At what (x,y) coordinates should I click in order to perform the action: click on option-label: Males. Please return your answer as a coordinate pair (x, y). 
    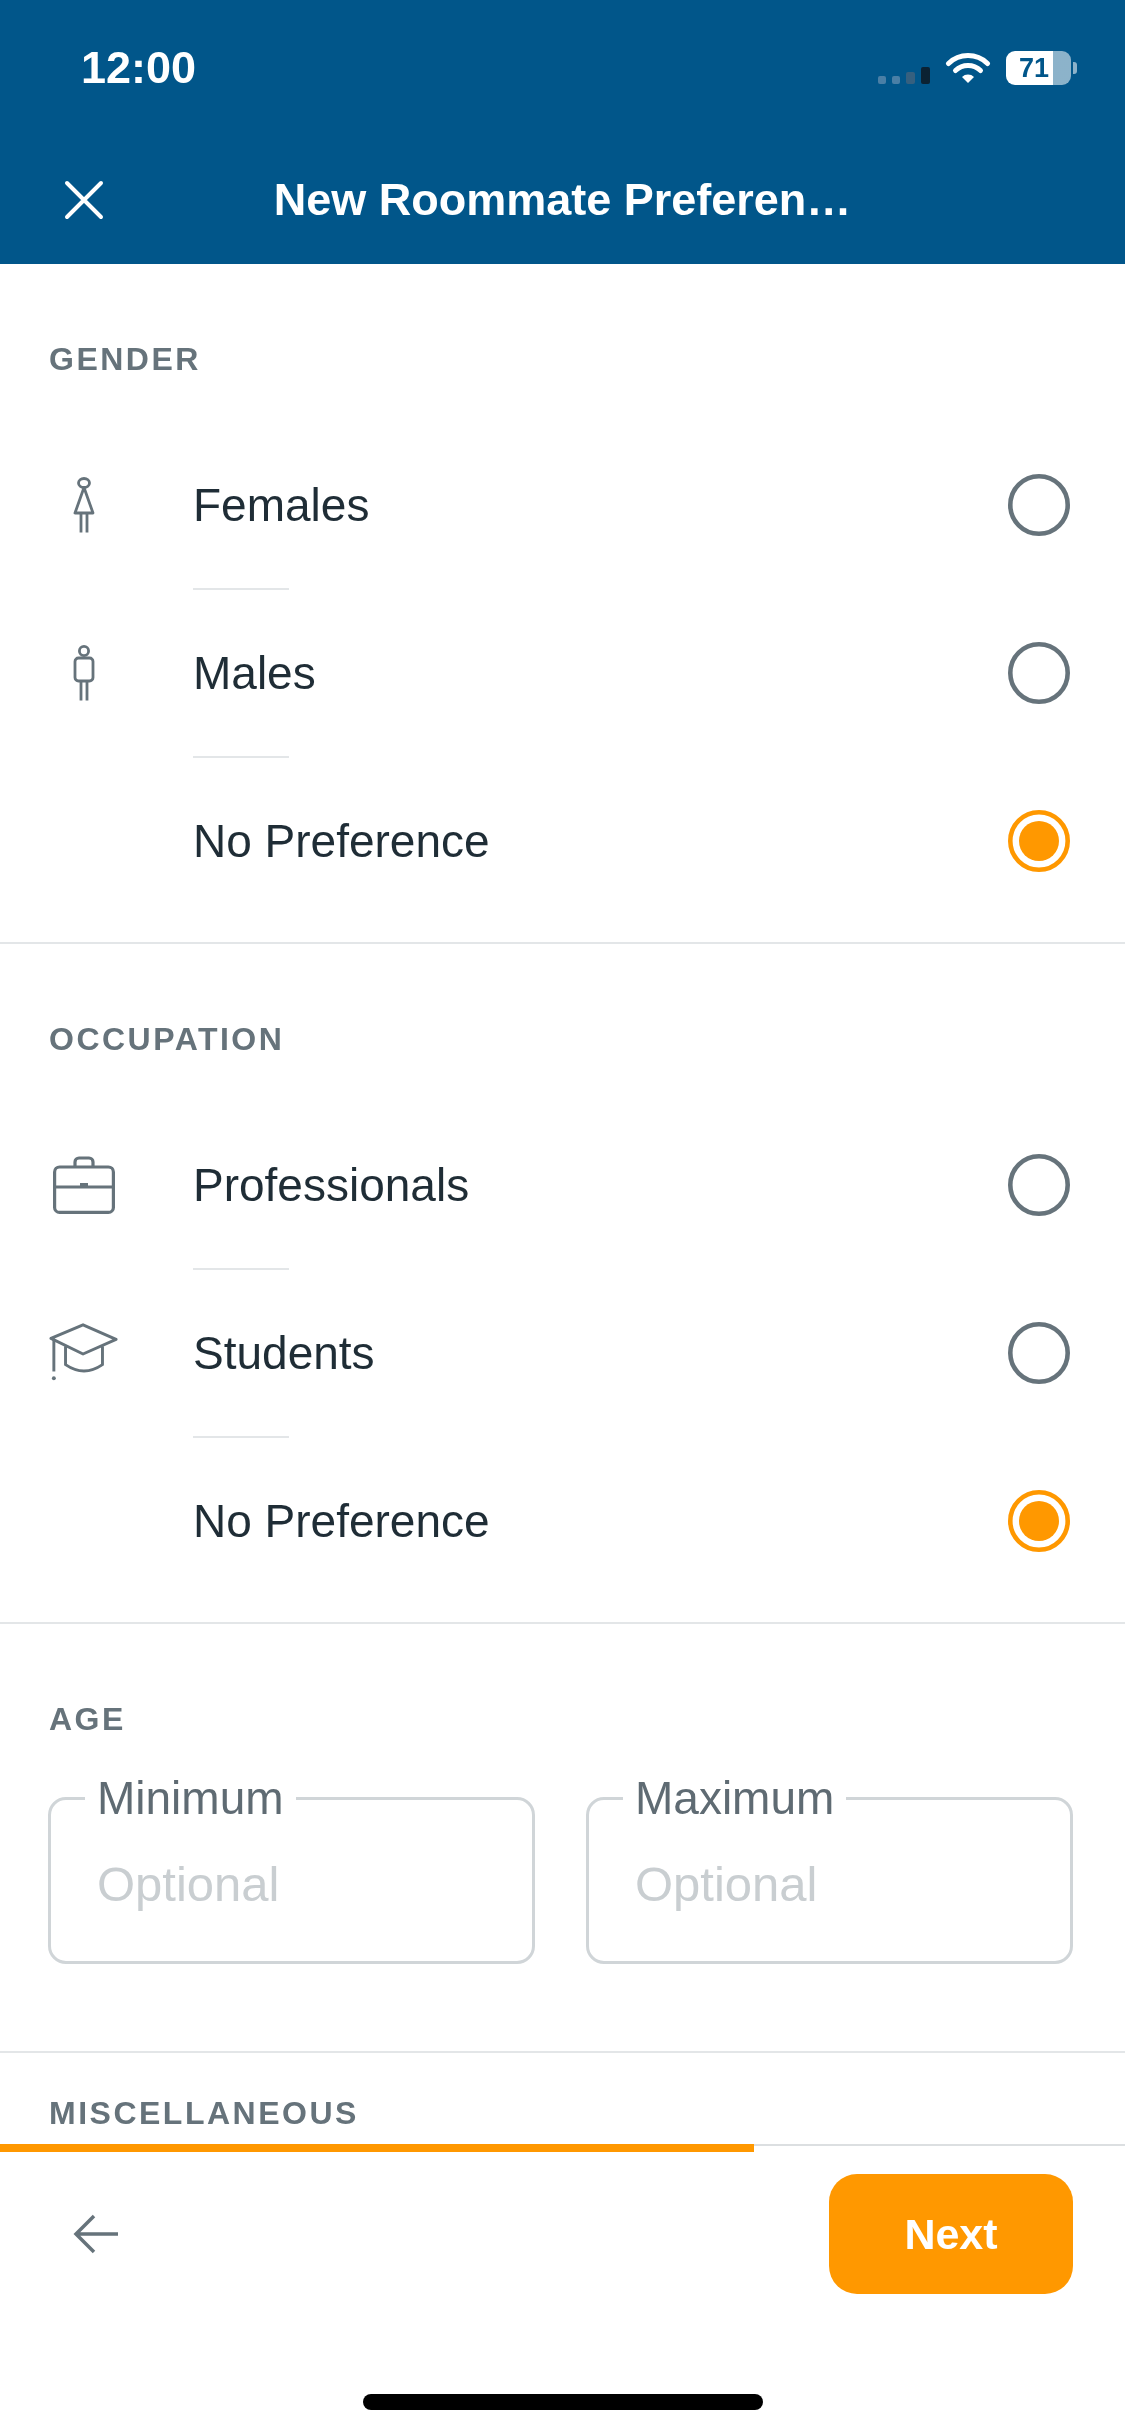
    Looking at the image, I should click on (254, 673).